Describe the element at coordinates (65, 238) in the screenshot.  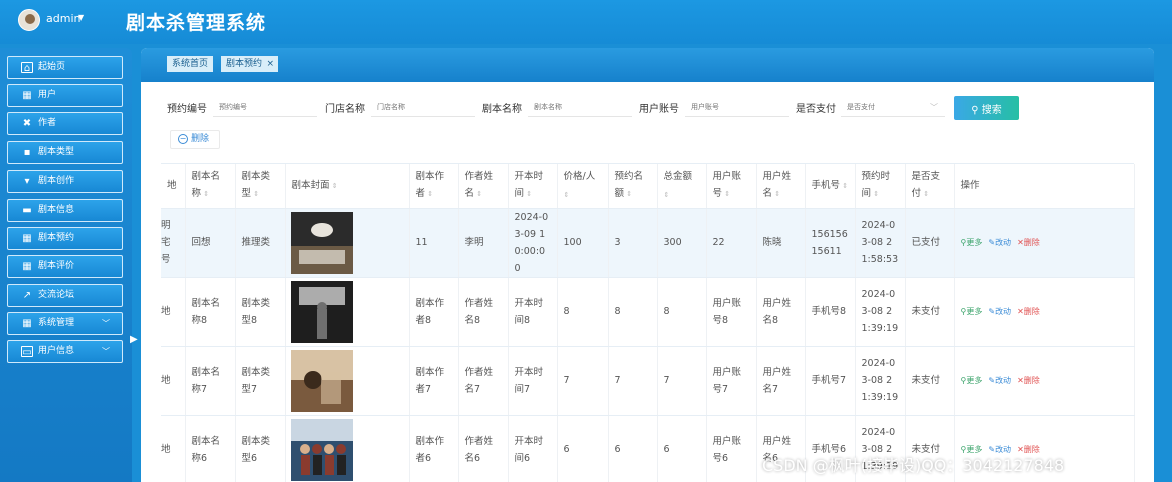
I see `sidebar-item-7: ▦ 剧本预约` at that location.